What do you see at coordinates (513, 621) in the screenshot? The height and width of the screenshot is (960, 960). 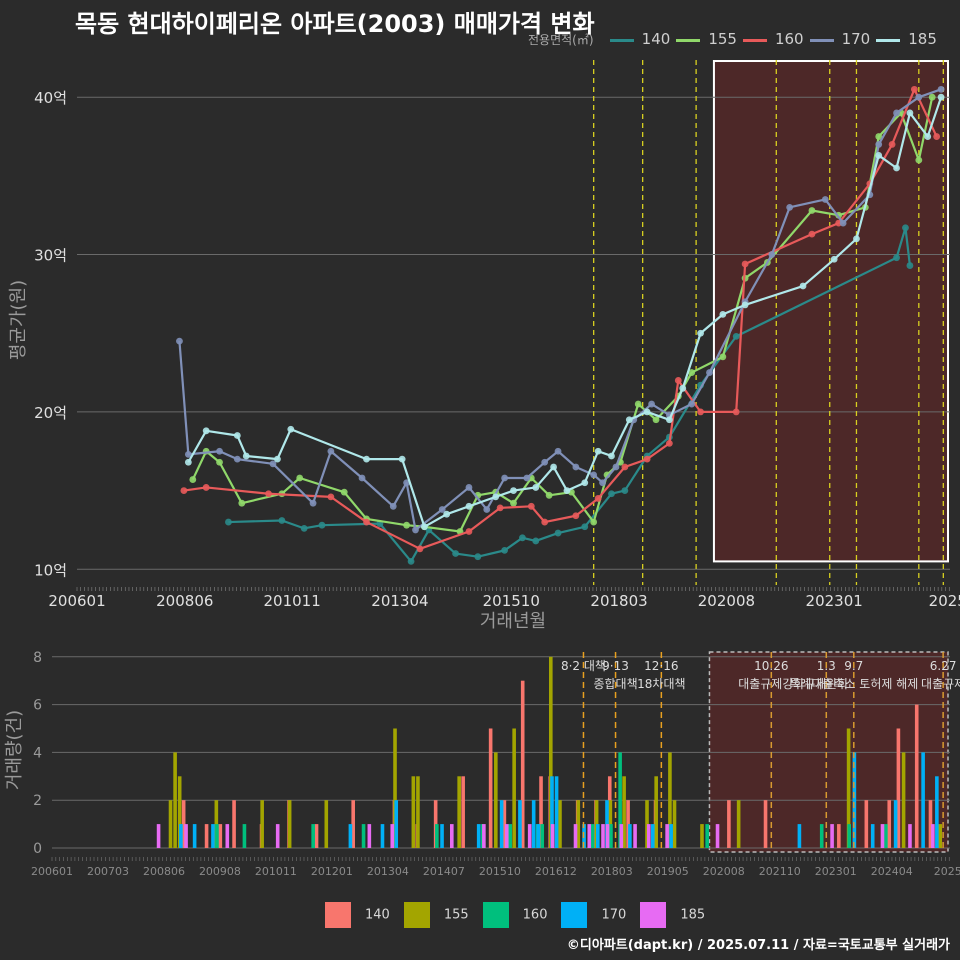 I see `x-axis-label: 거래년월` at bounding box center [513, 621].